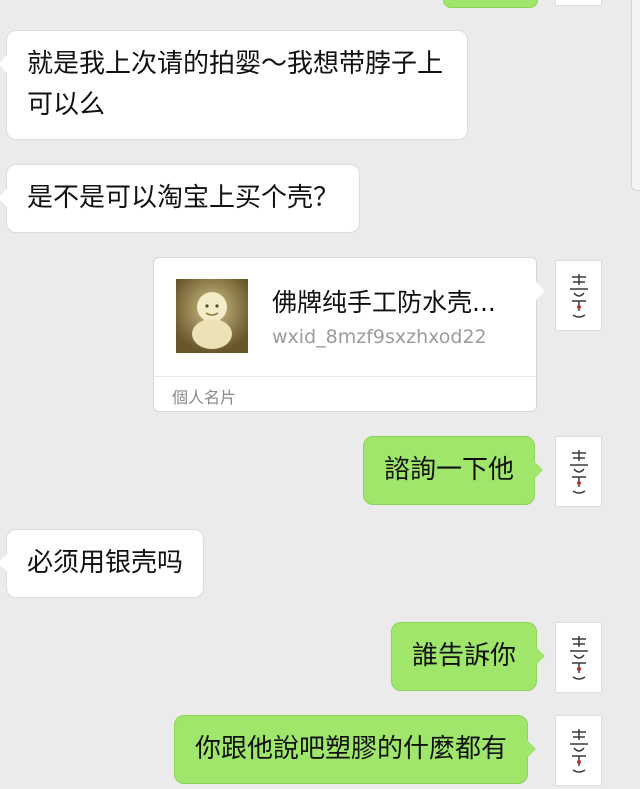  Describe the element at coordinates (490, 4) in the screenshot. I see `partial-outgoing-bubble` at that location.